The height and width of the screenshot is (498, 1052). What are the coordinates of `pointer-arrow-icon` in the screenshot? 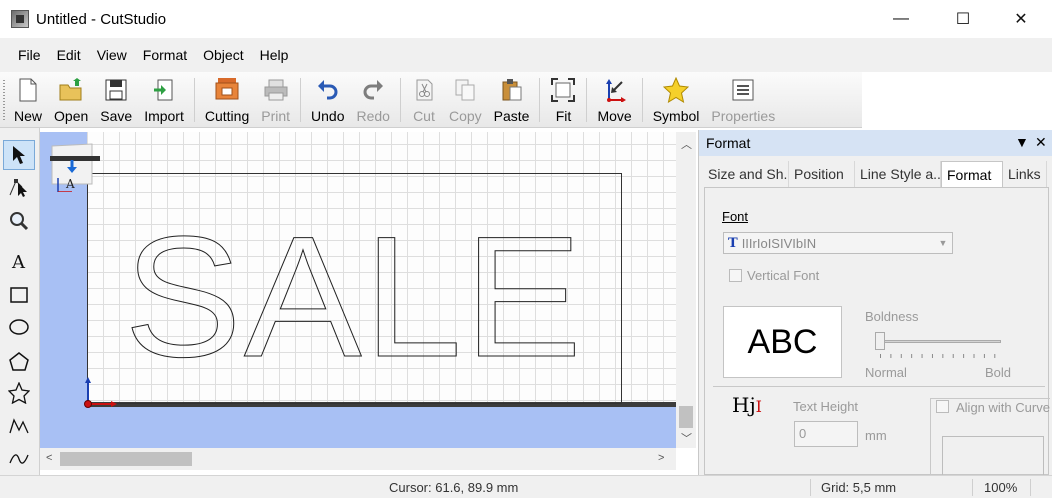 It's located at (19, 155).